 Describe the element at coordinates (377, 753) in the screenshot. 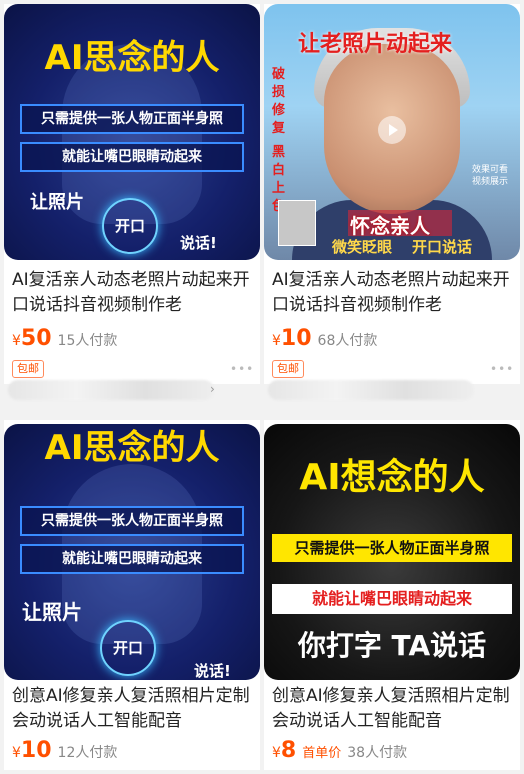

I see `paid-count: 38人付款` at that location.